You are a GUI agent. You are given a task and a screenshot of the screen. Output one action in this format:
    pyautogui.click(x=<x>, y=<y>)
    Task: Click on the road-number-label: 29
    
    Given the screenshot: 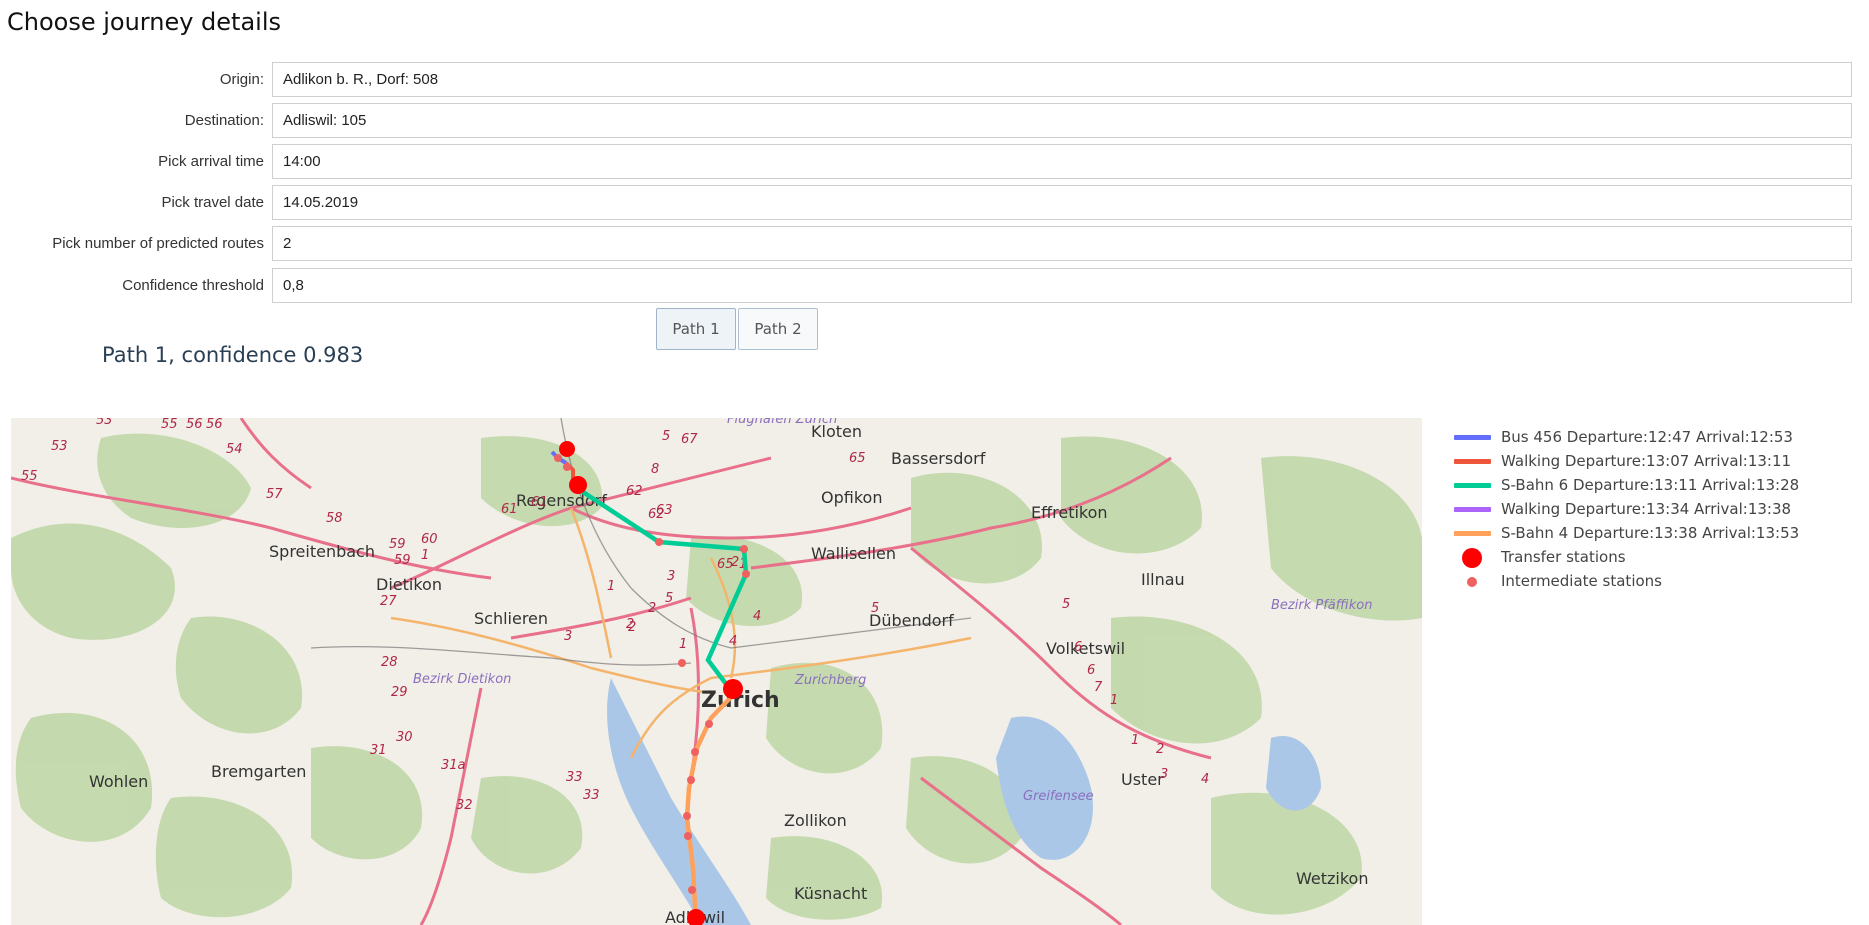 What is the action you would take?
    pyautogui.click(x=399, y=692)
    